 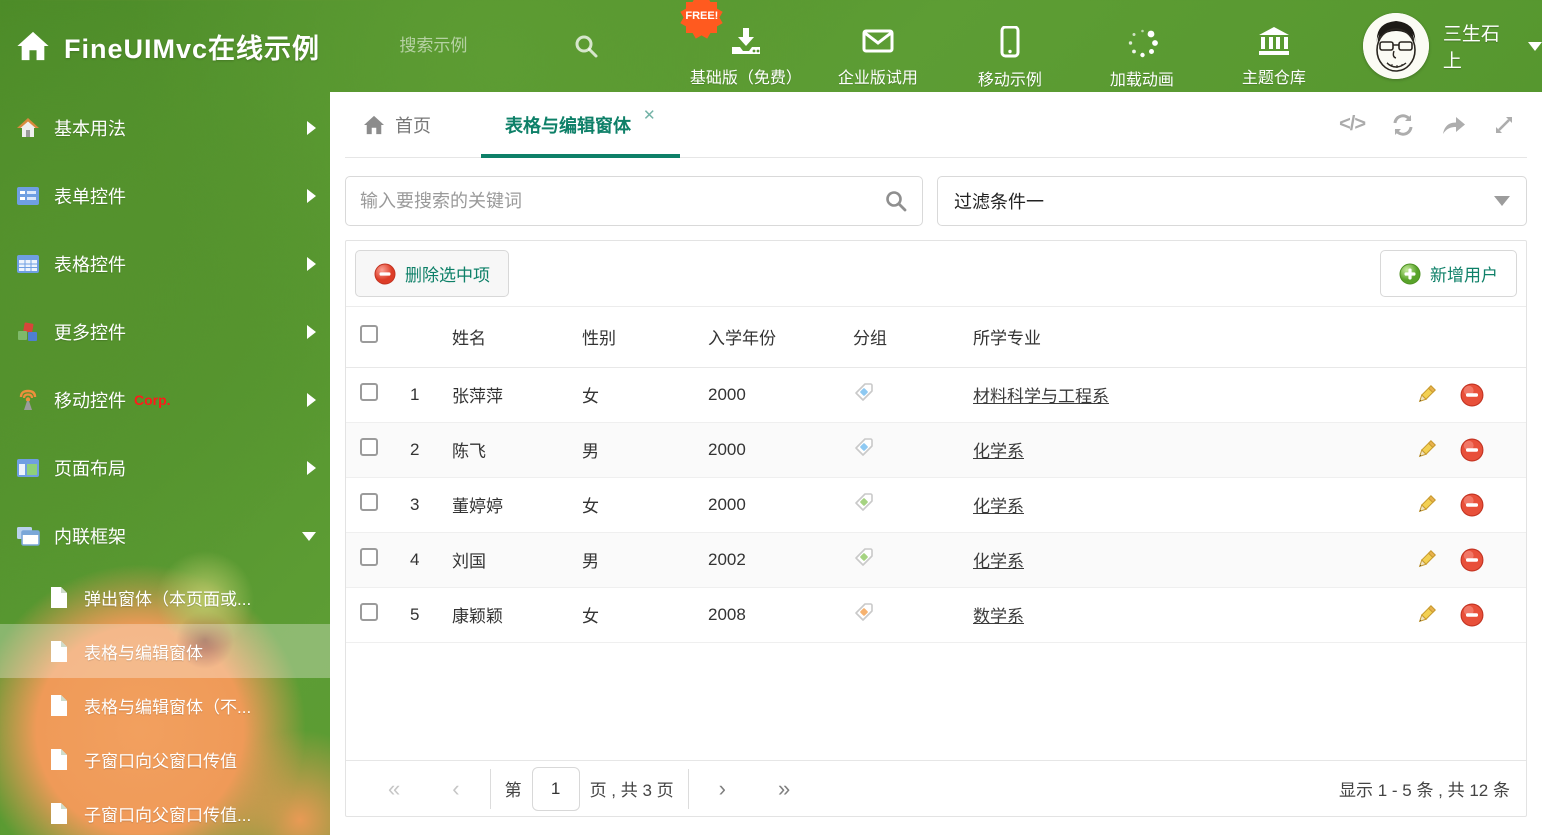 I want to click on table-row: 1 张萍萍 女 2000 材料科学与工程系, so click(x=936, y=395).